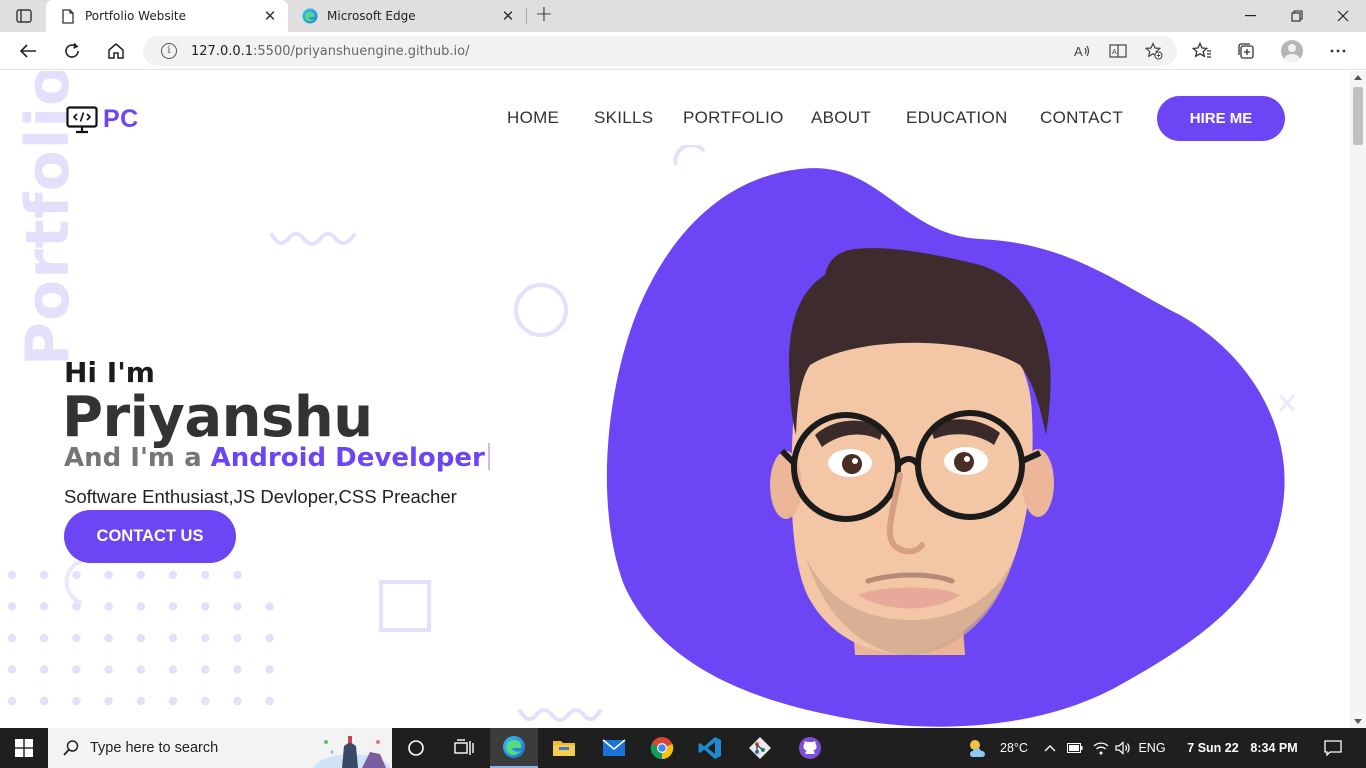 The image size is (1366, 768). I want to click on search-placeholder: Type here to search, so click(154, 748).